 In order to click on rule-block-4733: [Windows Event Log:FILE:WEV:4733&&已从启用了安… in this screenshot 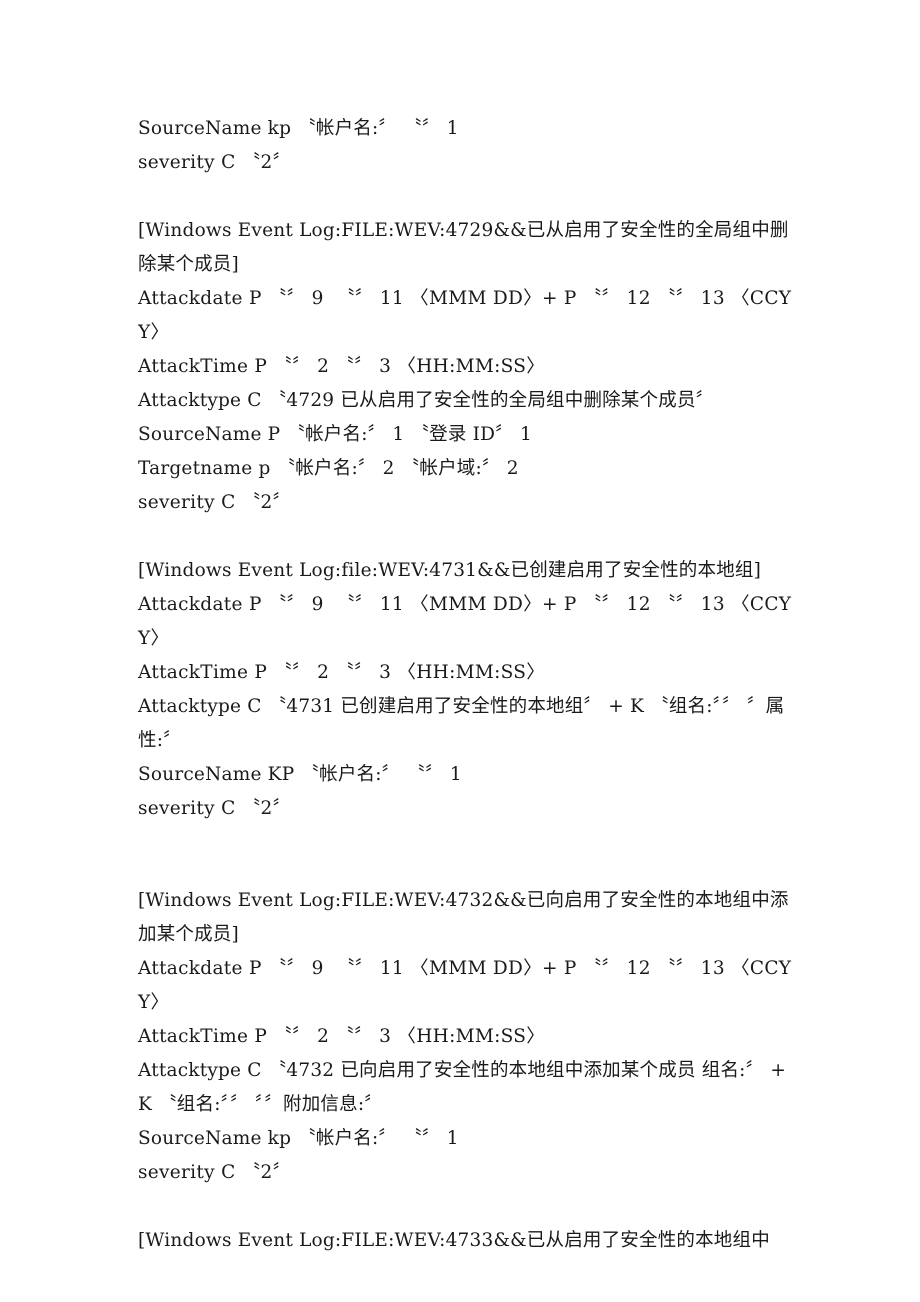, I will do `click(466, 1241)`.